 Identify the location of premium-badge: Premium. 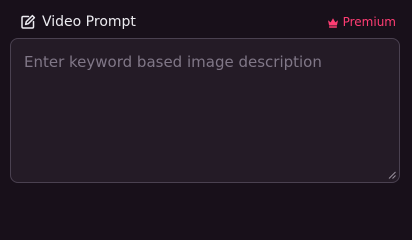
(361, 22).